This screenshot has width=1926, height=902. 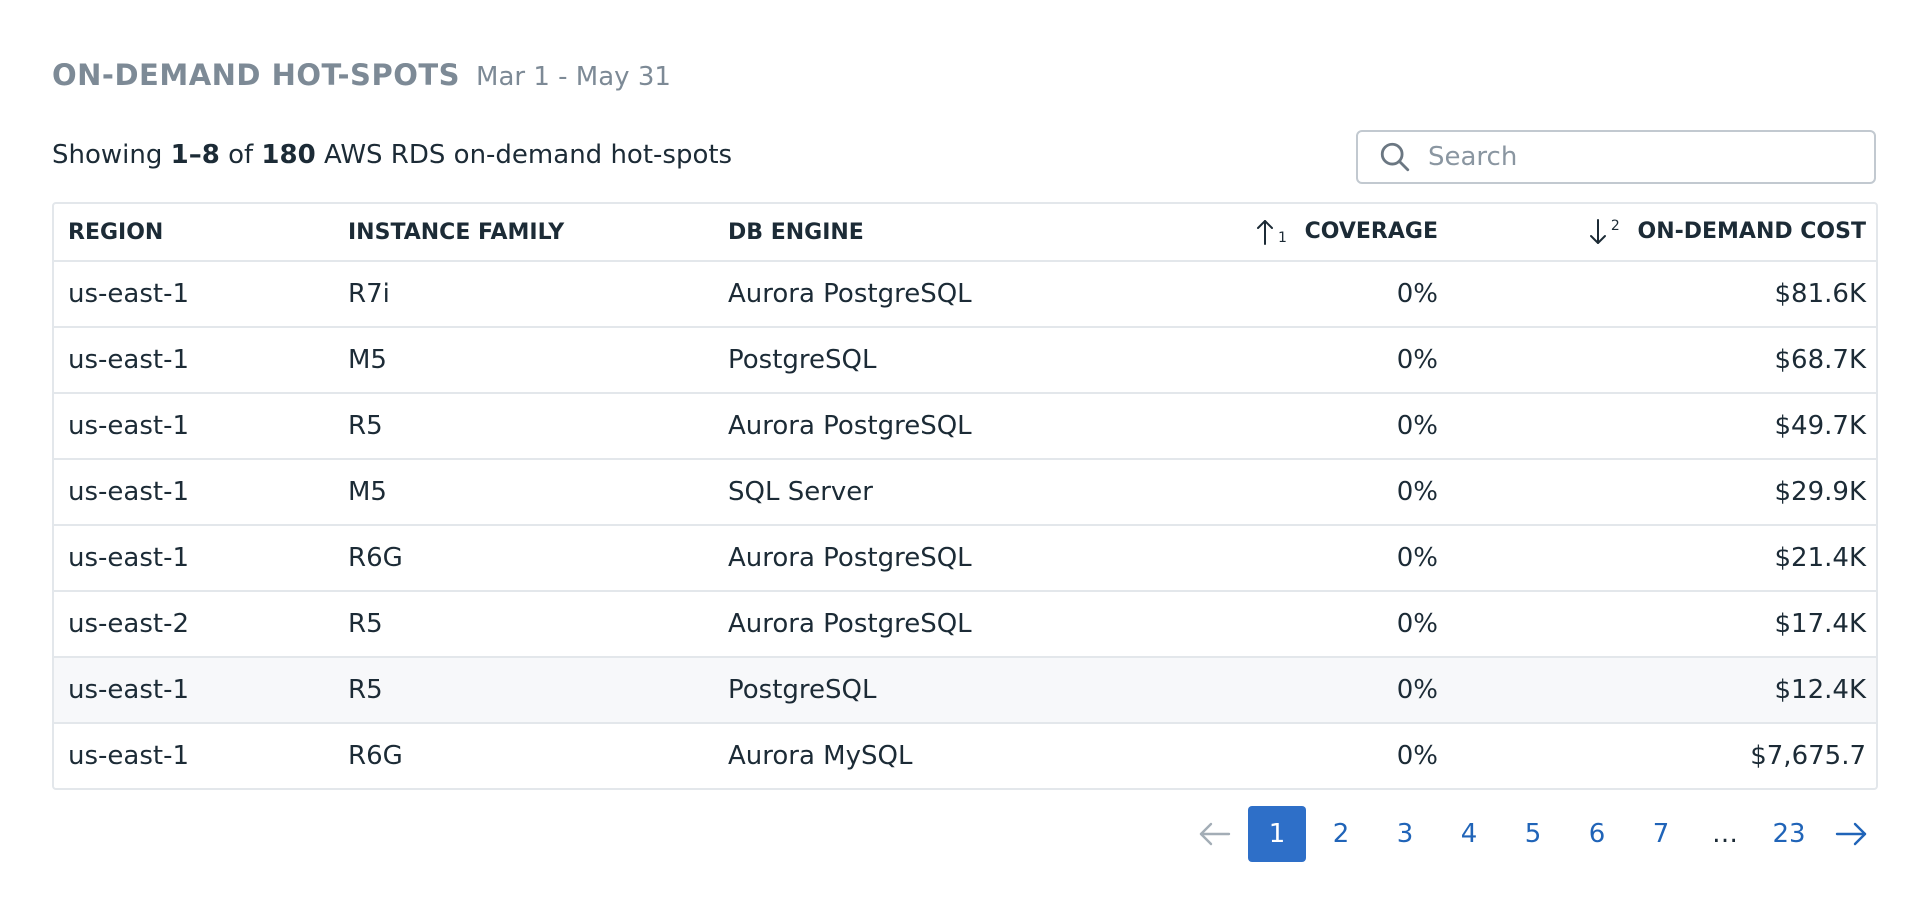 I want to click on column-label: DB ENGINE, so click(x=796, y=232).